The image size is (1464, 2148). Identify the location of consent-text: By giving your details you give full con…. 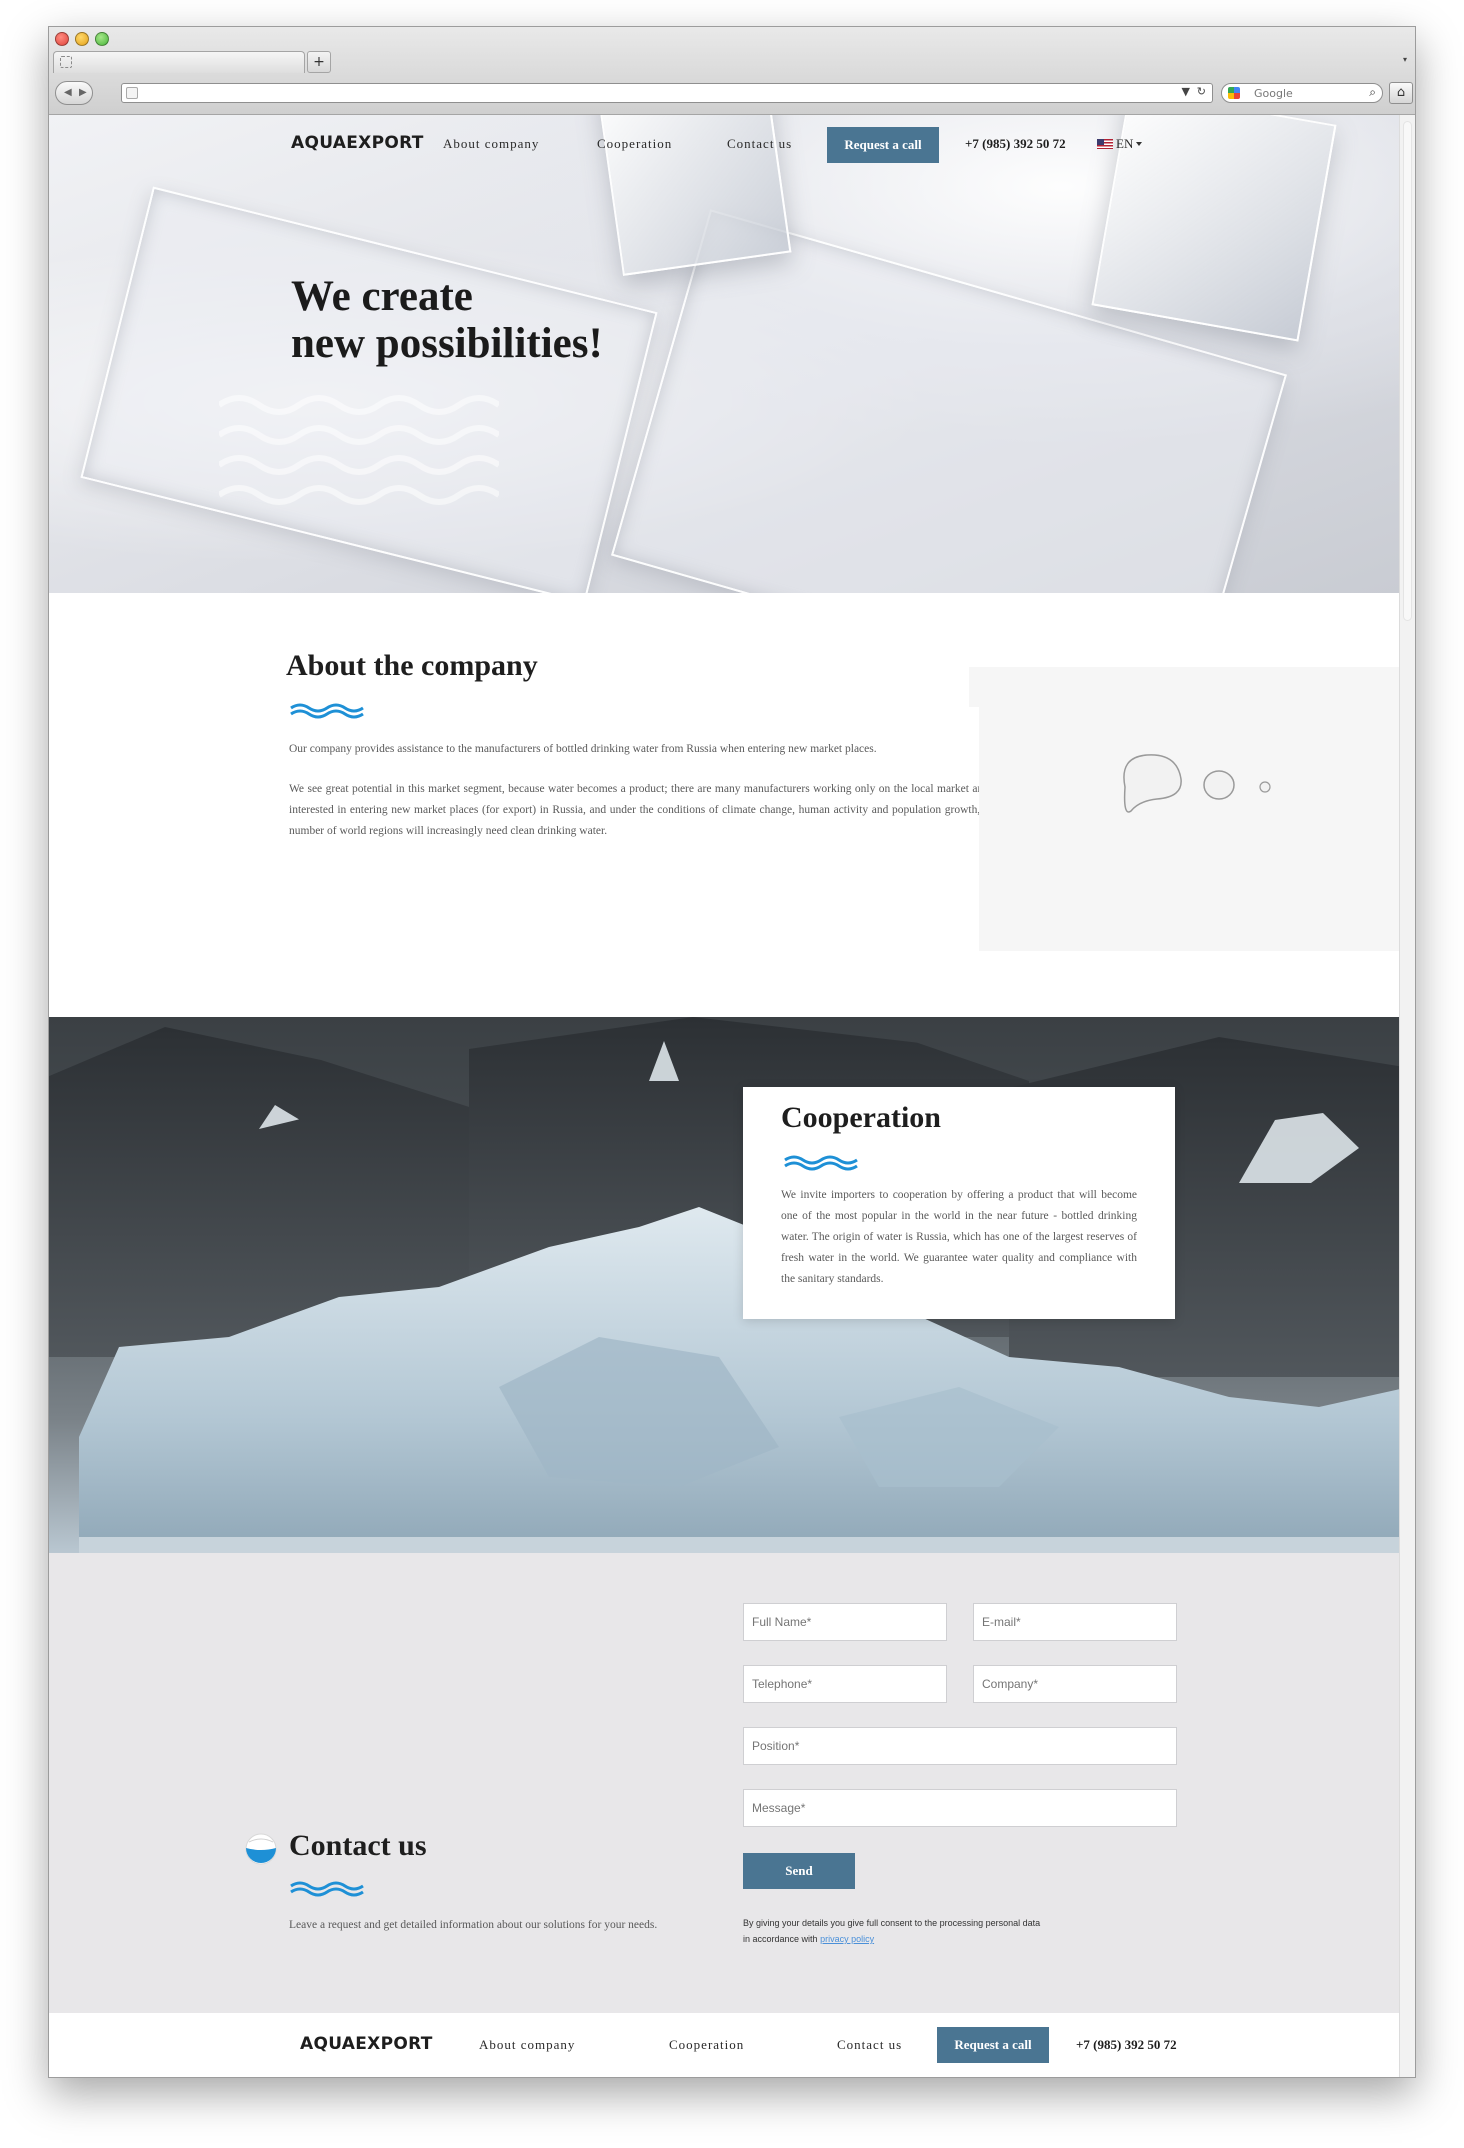
(893, 1931).